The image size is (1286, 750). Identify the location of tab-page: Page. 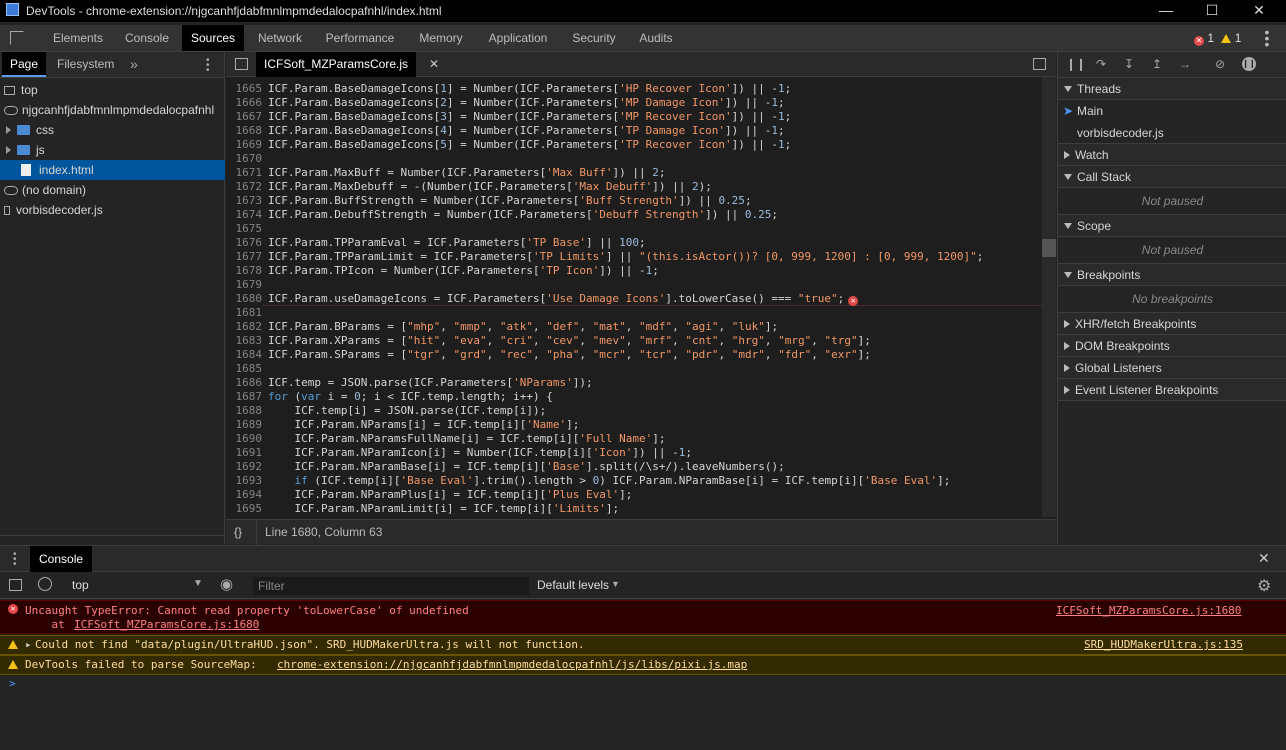
(24, 64).